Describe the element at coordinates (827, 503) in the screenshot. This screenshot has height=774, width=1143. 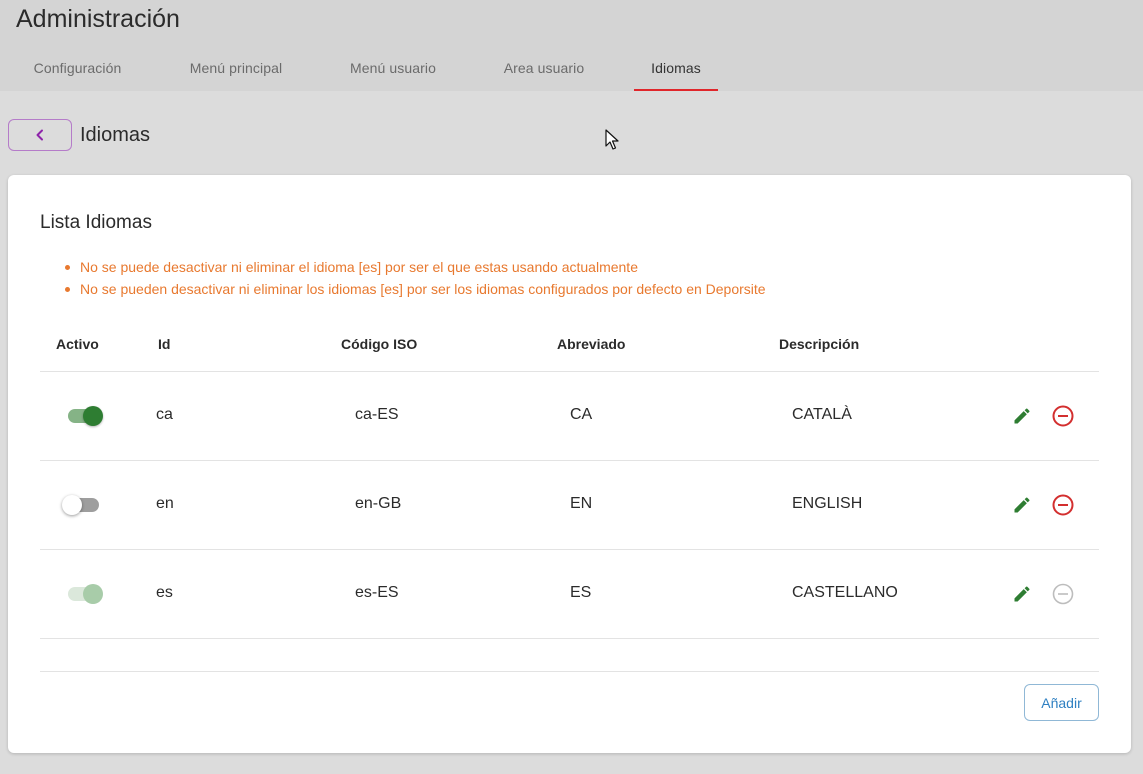
I see `cell-description: ENGLISH` at that location.